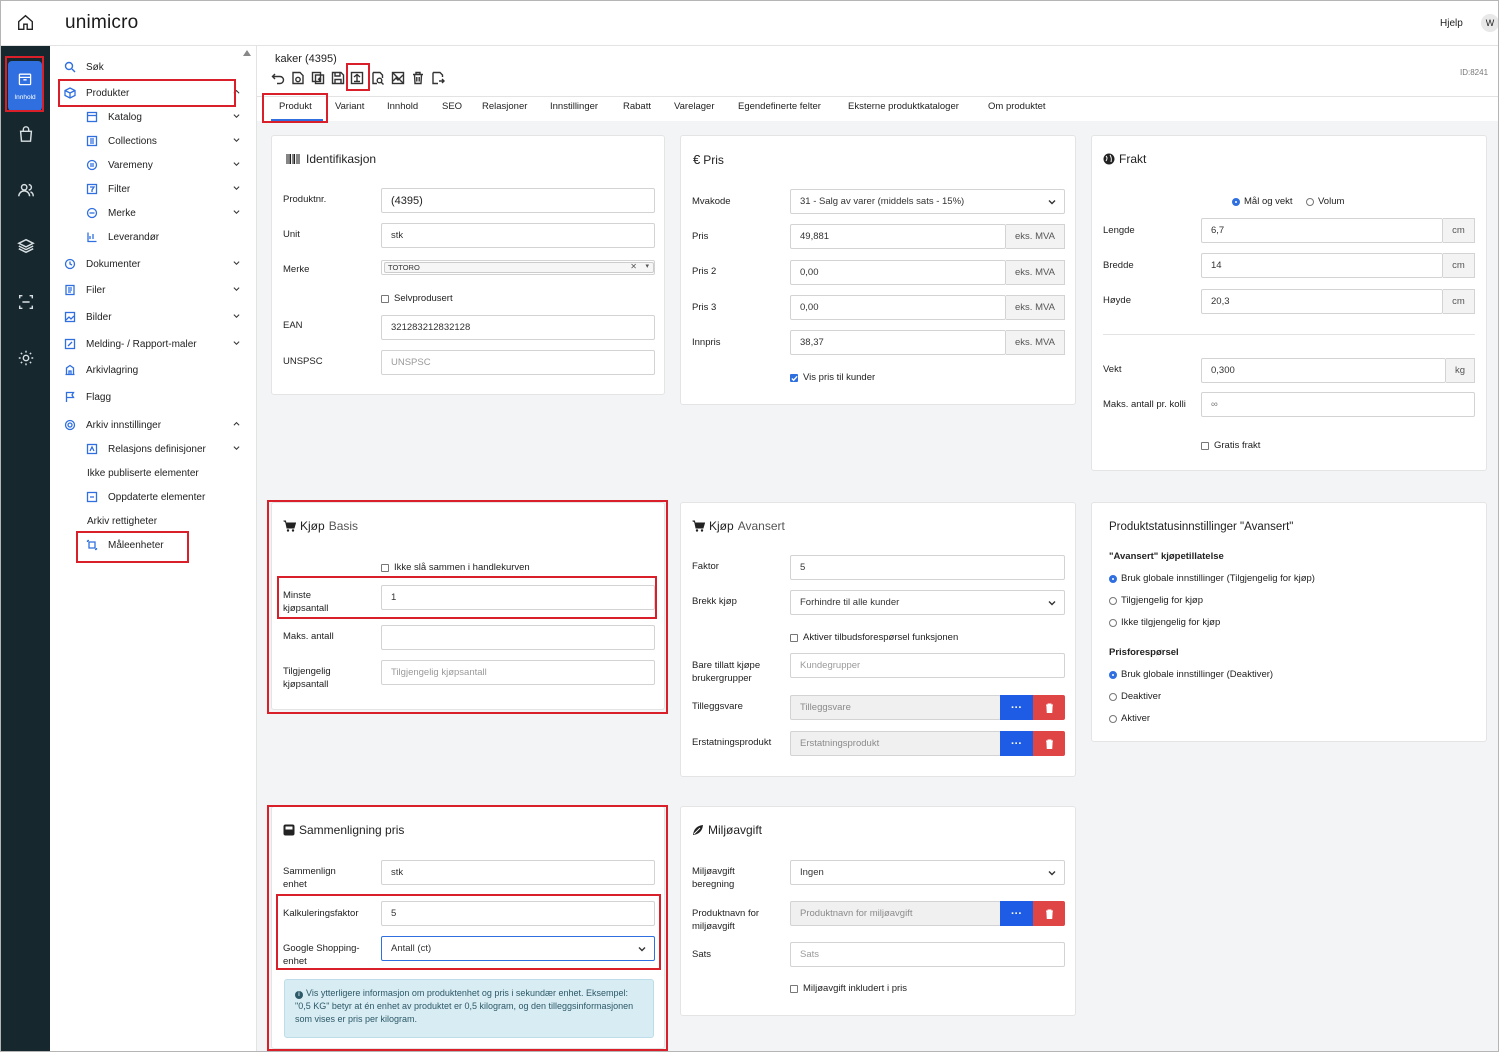  What do you see at coordinates (848, 988) in the screenshot?
I see `miljo-inkludert-checkbox: Miljøavgift inkludert i pris` at bounding box center [848, 988].